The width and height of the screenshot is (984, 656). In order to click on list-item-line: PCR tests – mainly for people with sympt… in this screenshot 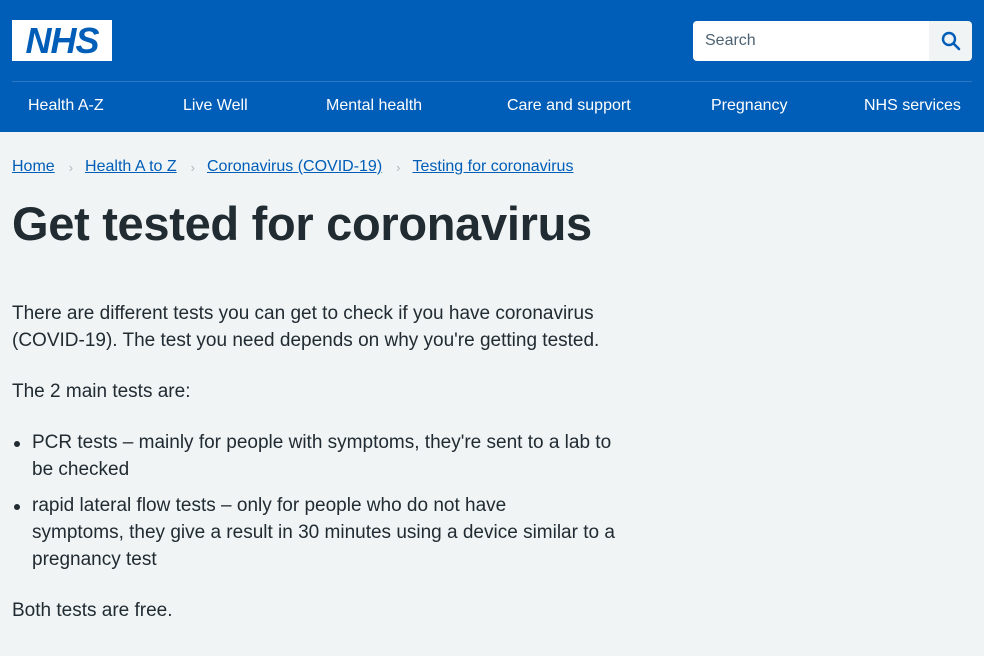, I will do `click(322, 442)`.